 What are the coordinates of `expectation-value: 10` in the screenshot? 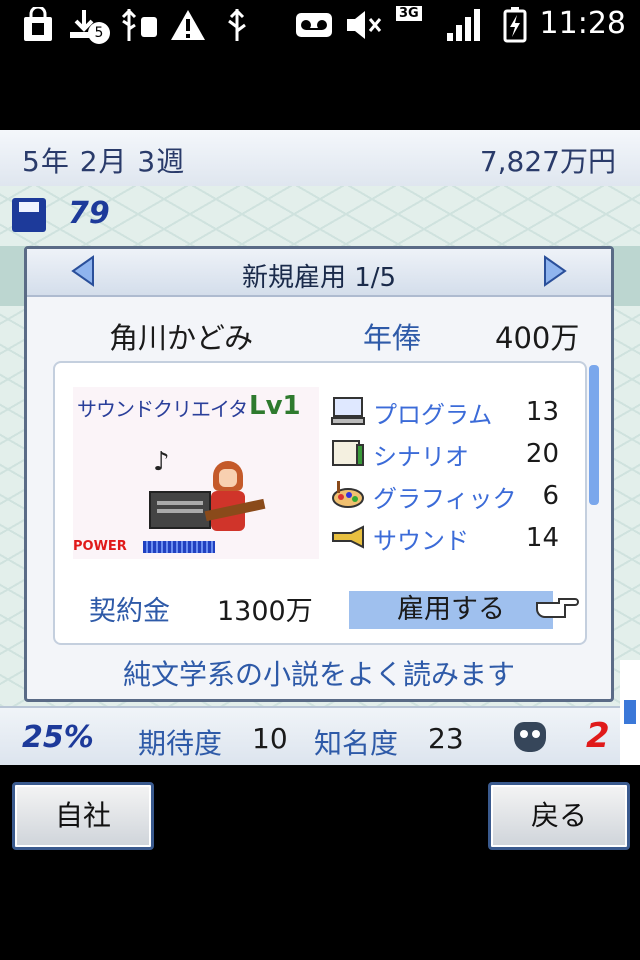 It's located at (270, 738).